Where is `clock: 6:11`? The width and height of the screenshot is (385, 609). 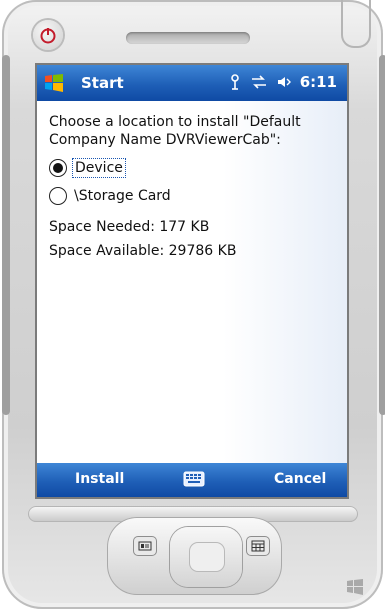 clock: 6:11 is located at coordinates (318, 82).